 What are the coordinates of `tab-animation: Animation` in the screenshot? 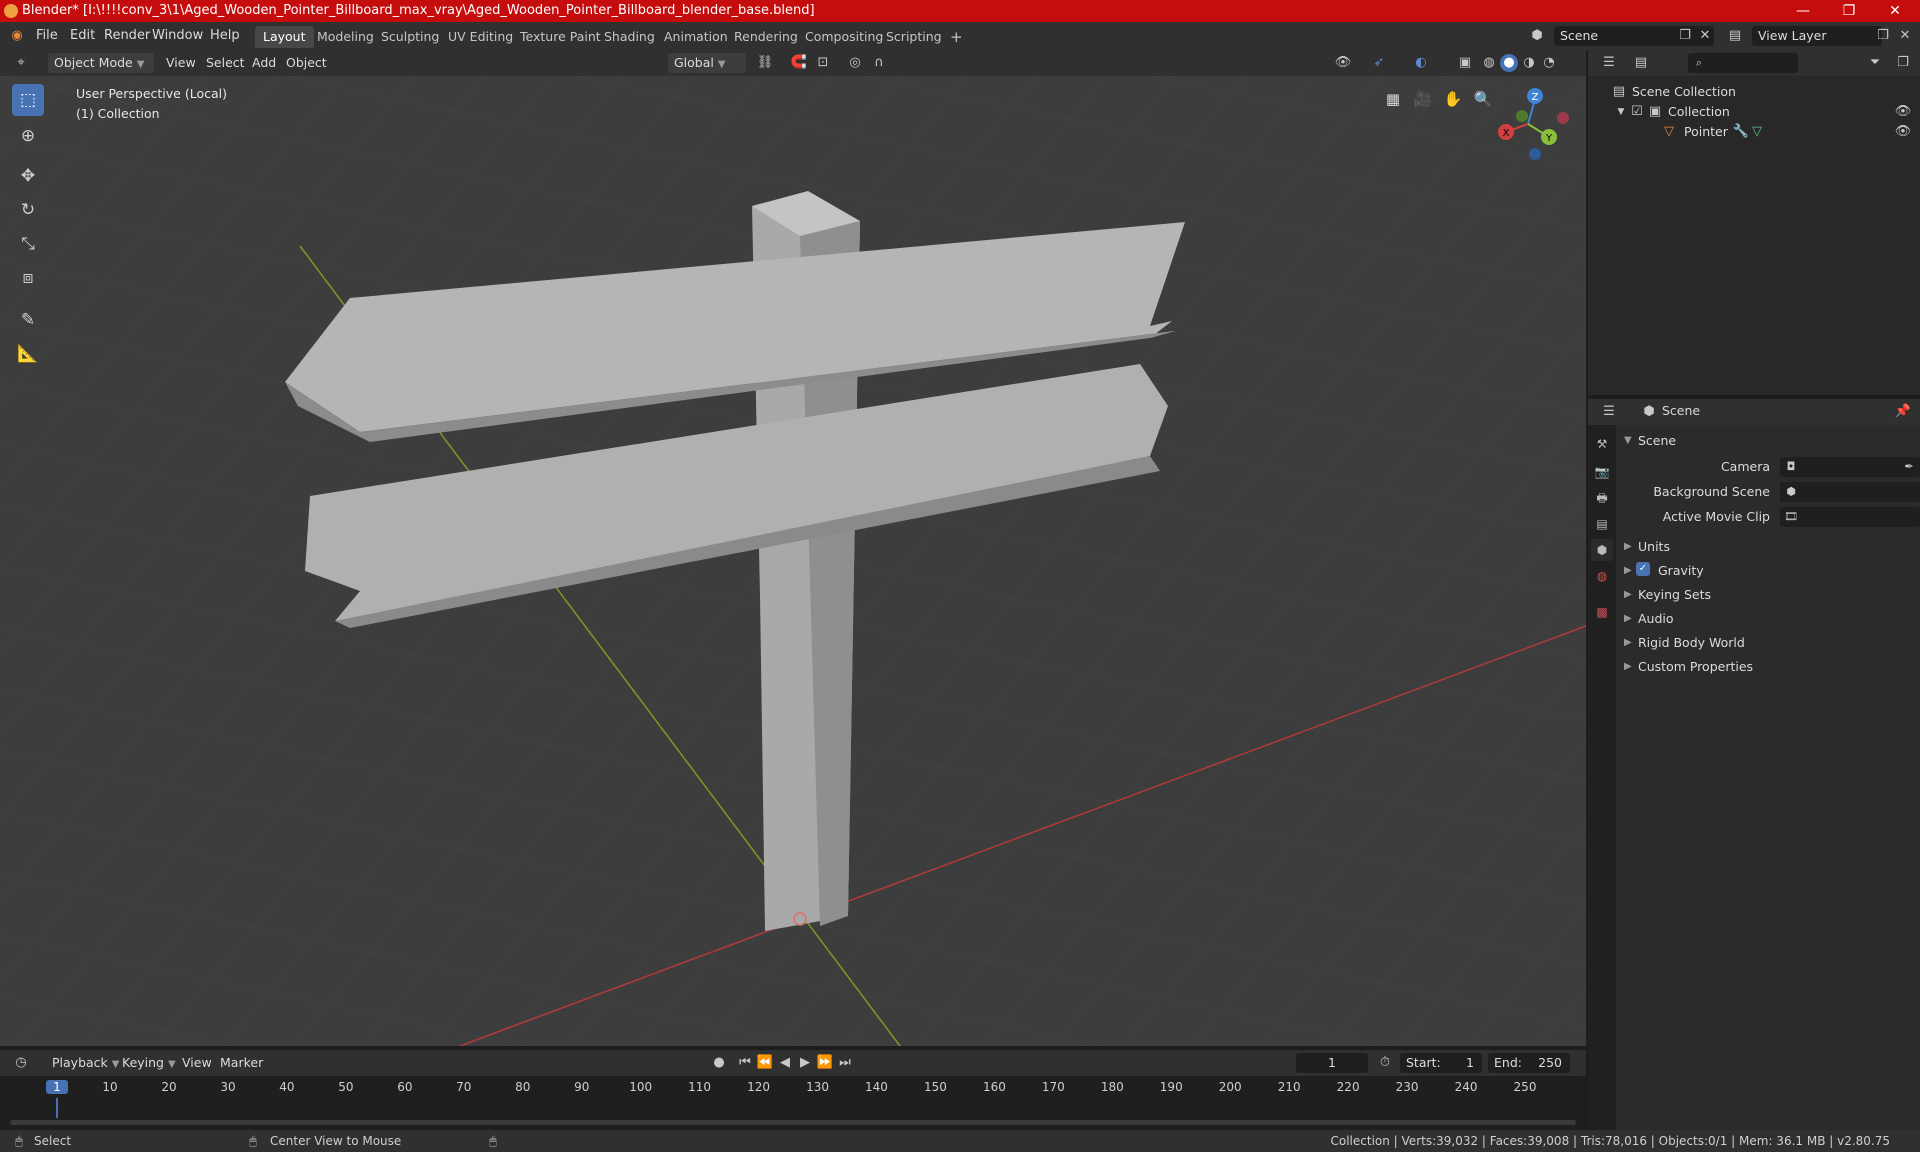 It's located at (696, 37).